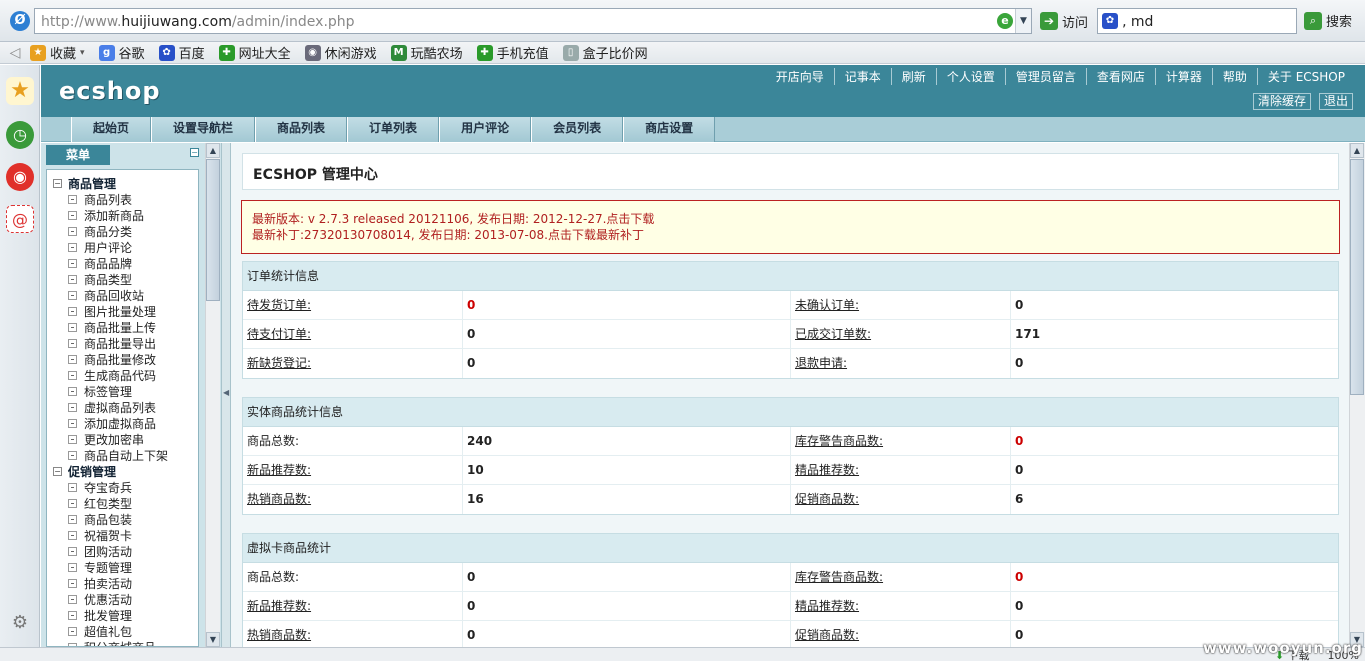 Image resolution: width=1365 pixels, height=661 pixels. What do you see at coordinates (577, 129) in the screenshot?
I see `main-menu-item: 会员列表` at bounding box center [577, 129].